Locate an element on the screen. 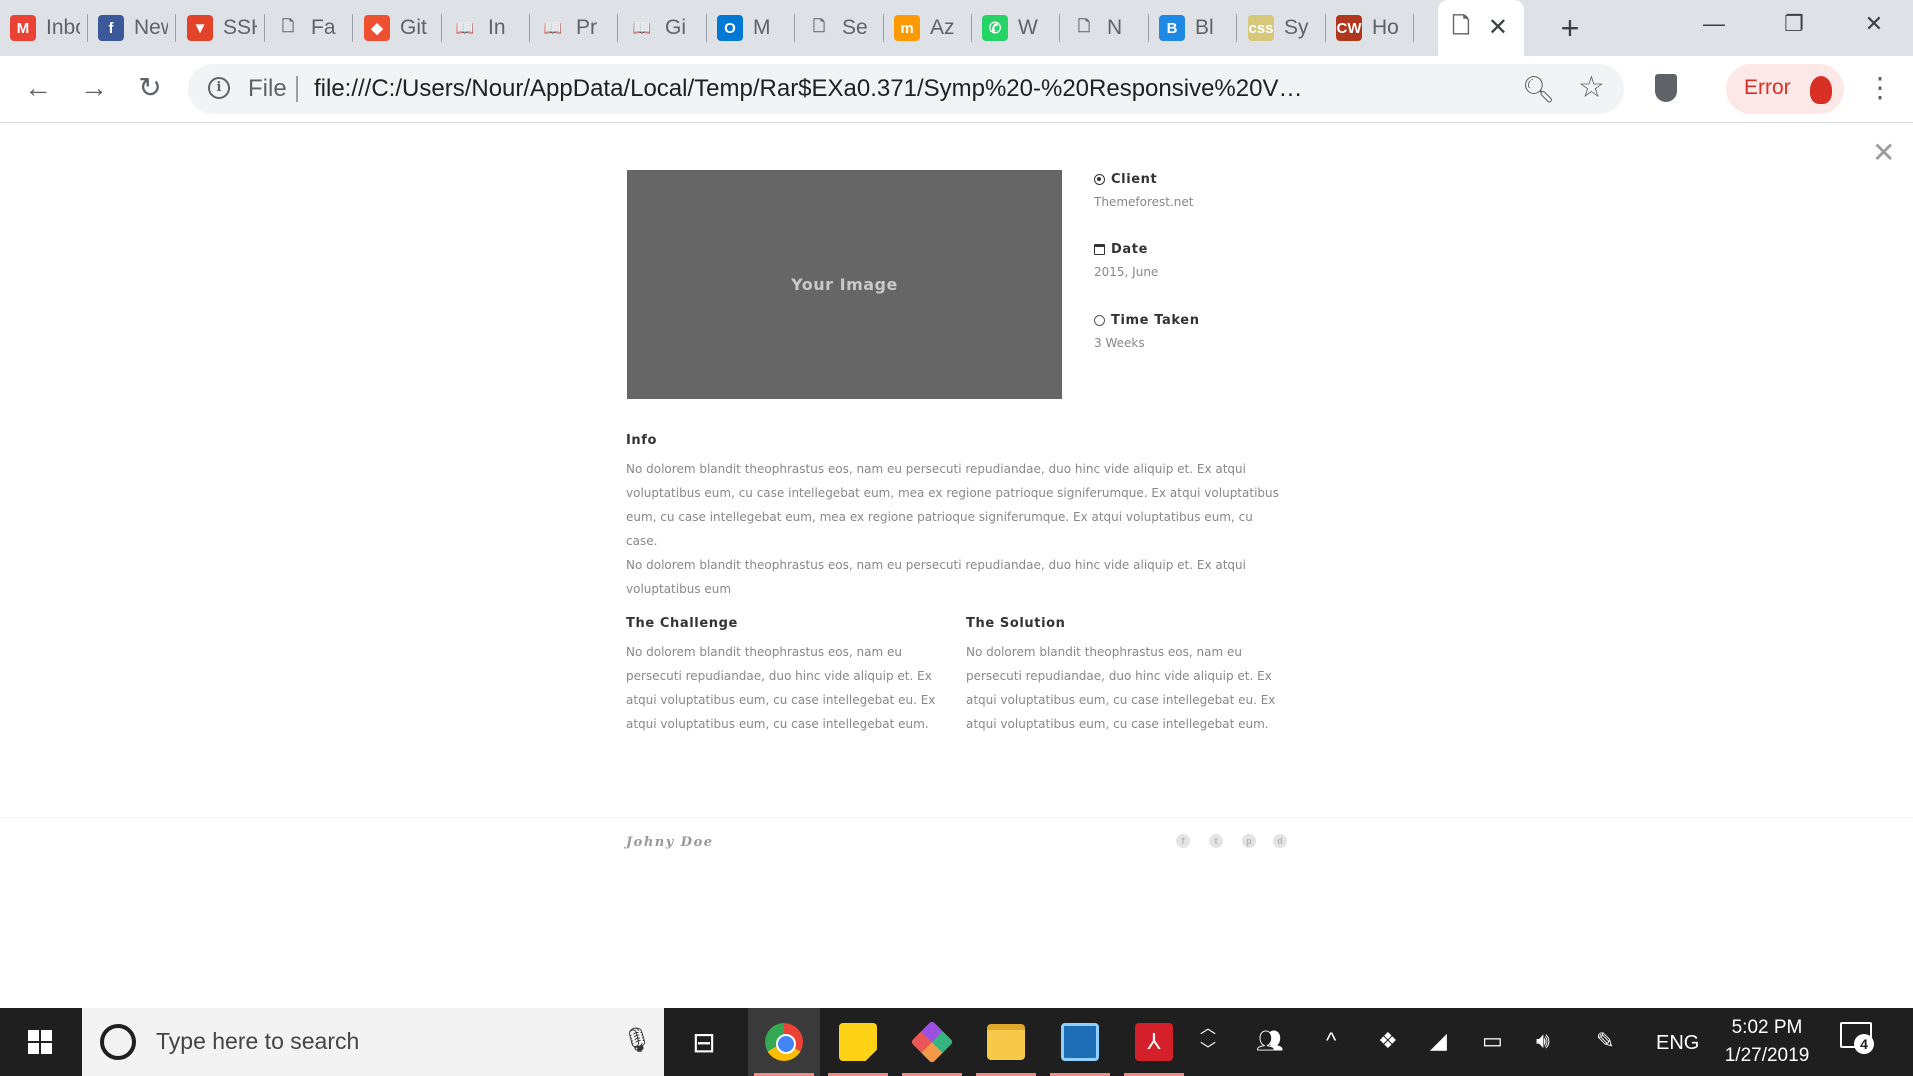 This screenshot has height=1076, width=1913. close-icon: ✕ is located at coordinates (1883, 152).